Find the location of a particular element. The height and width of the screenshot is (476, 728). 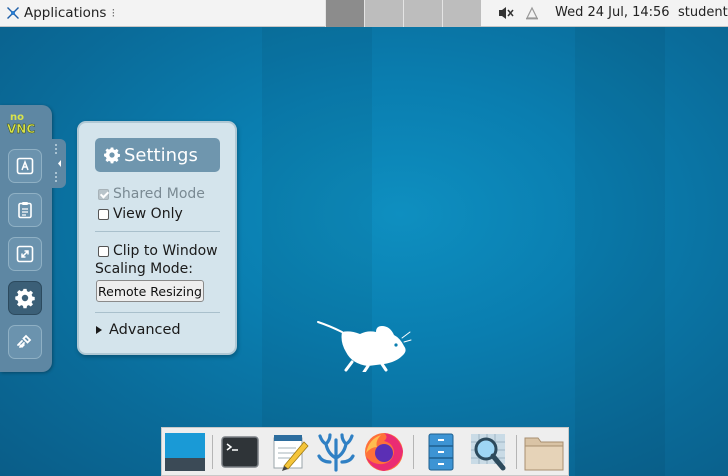

xfce-mouse-icon is located at coordinates (364, 346).